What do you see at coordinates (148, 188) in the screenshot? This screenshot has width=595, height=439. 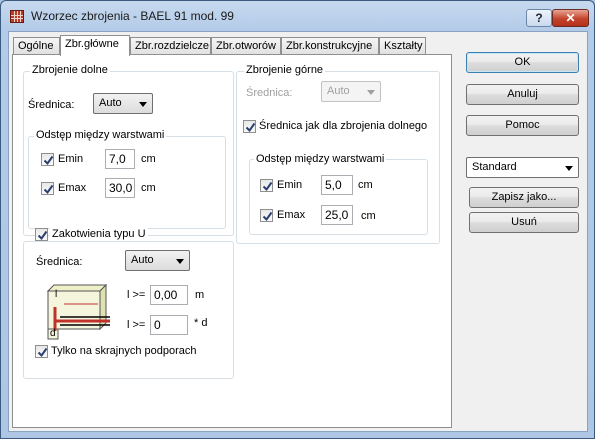 I see `bottom-emax-unit: cm` at bounding box center [148, 188].